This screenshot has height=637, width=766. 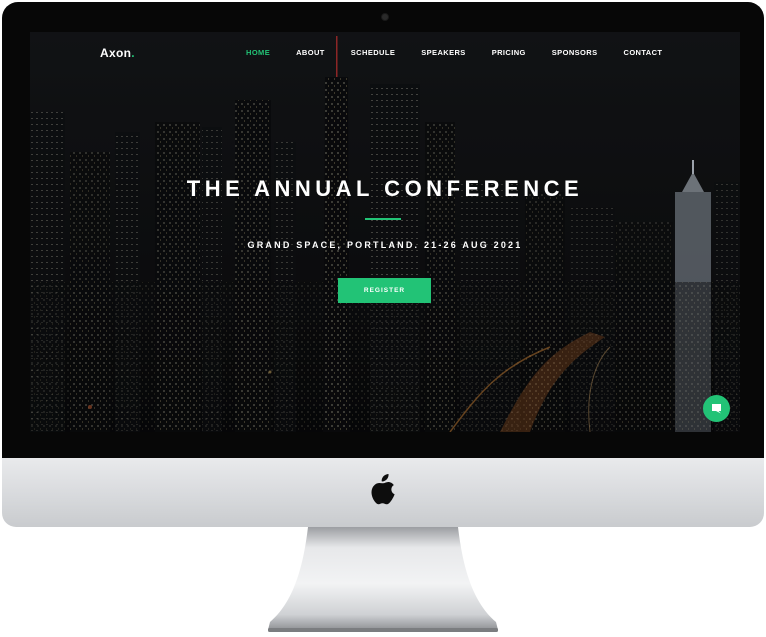 I want to click on monitor-stand, so click(x=383, y=579).